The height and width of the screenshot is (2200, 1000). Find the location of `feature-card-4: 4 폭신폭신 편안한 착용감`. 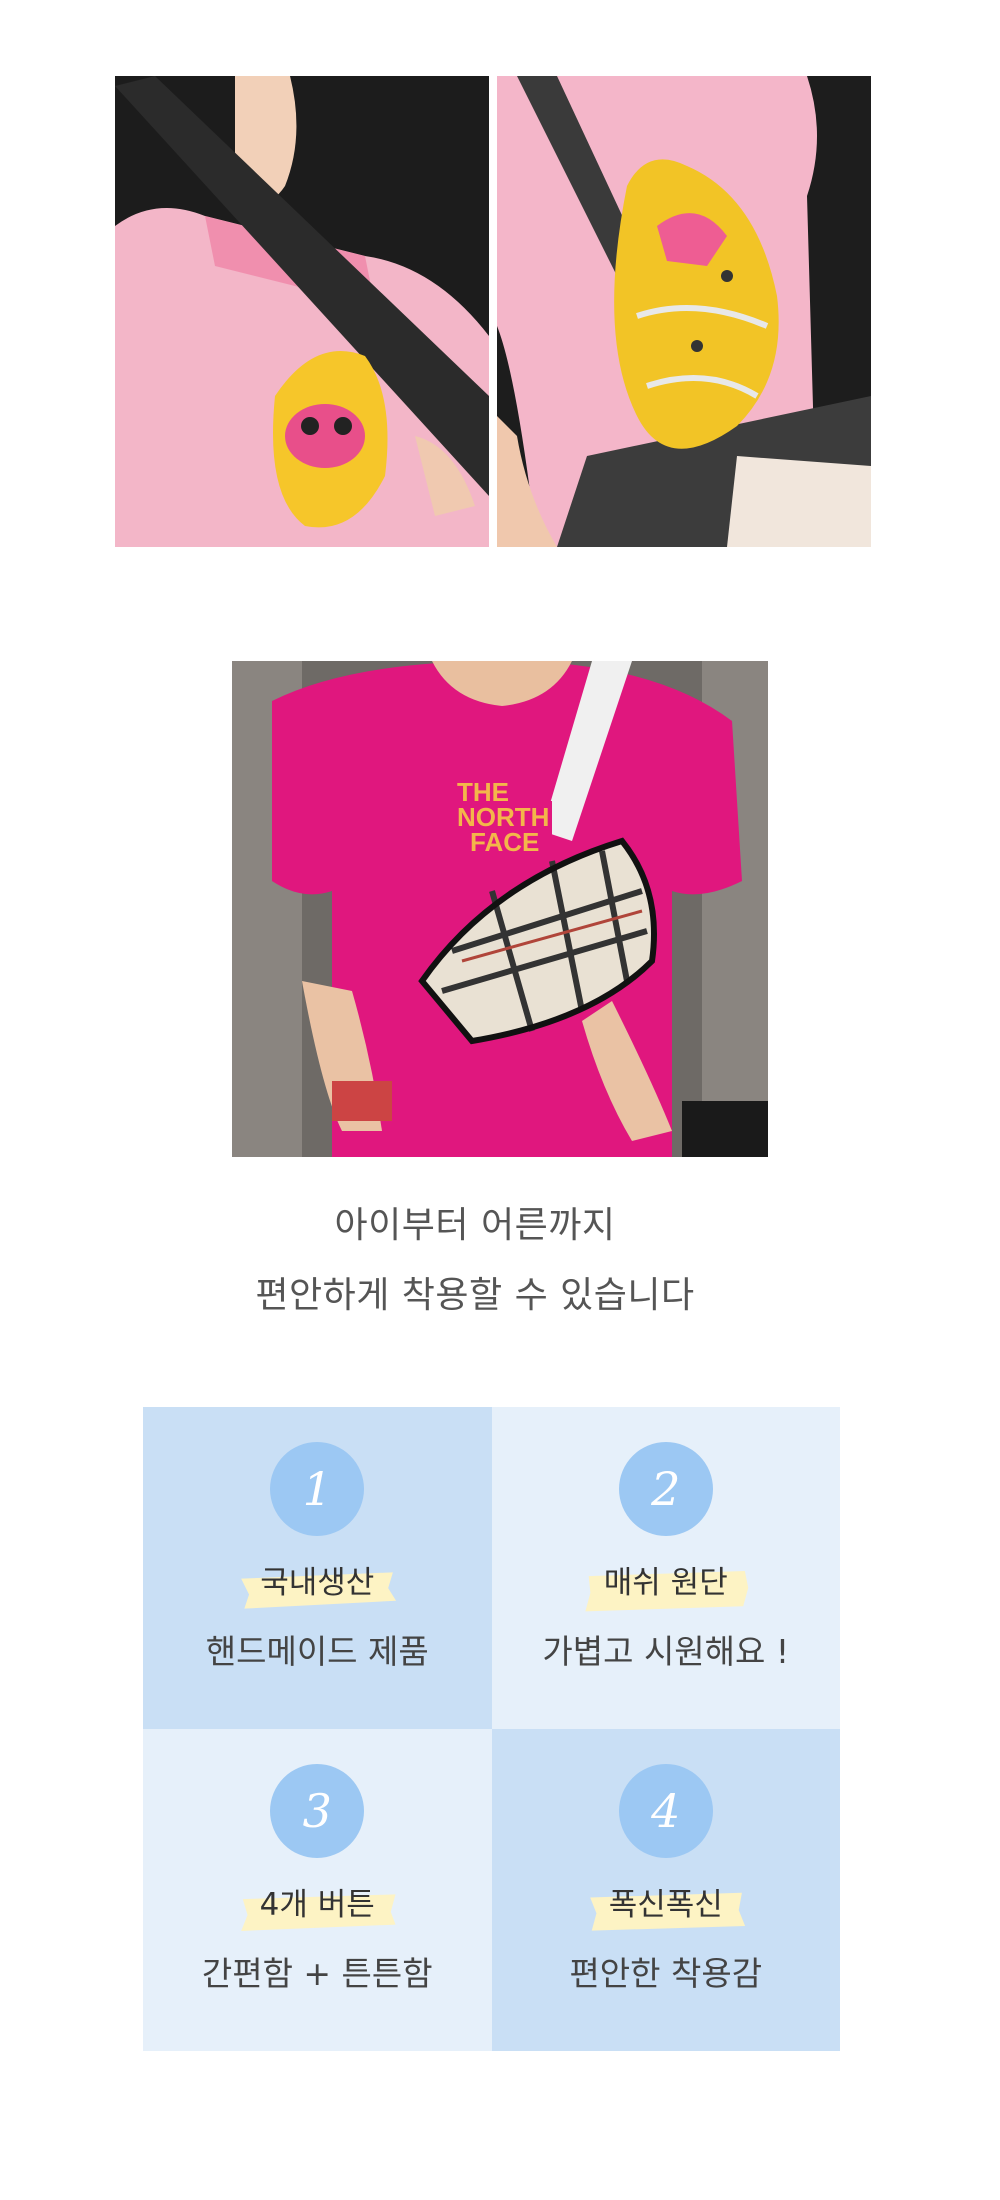

feature-card-4: 4 폭신폭신 편안한 착용감 is located at coordinates (665, 1890).